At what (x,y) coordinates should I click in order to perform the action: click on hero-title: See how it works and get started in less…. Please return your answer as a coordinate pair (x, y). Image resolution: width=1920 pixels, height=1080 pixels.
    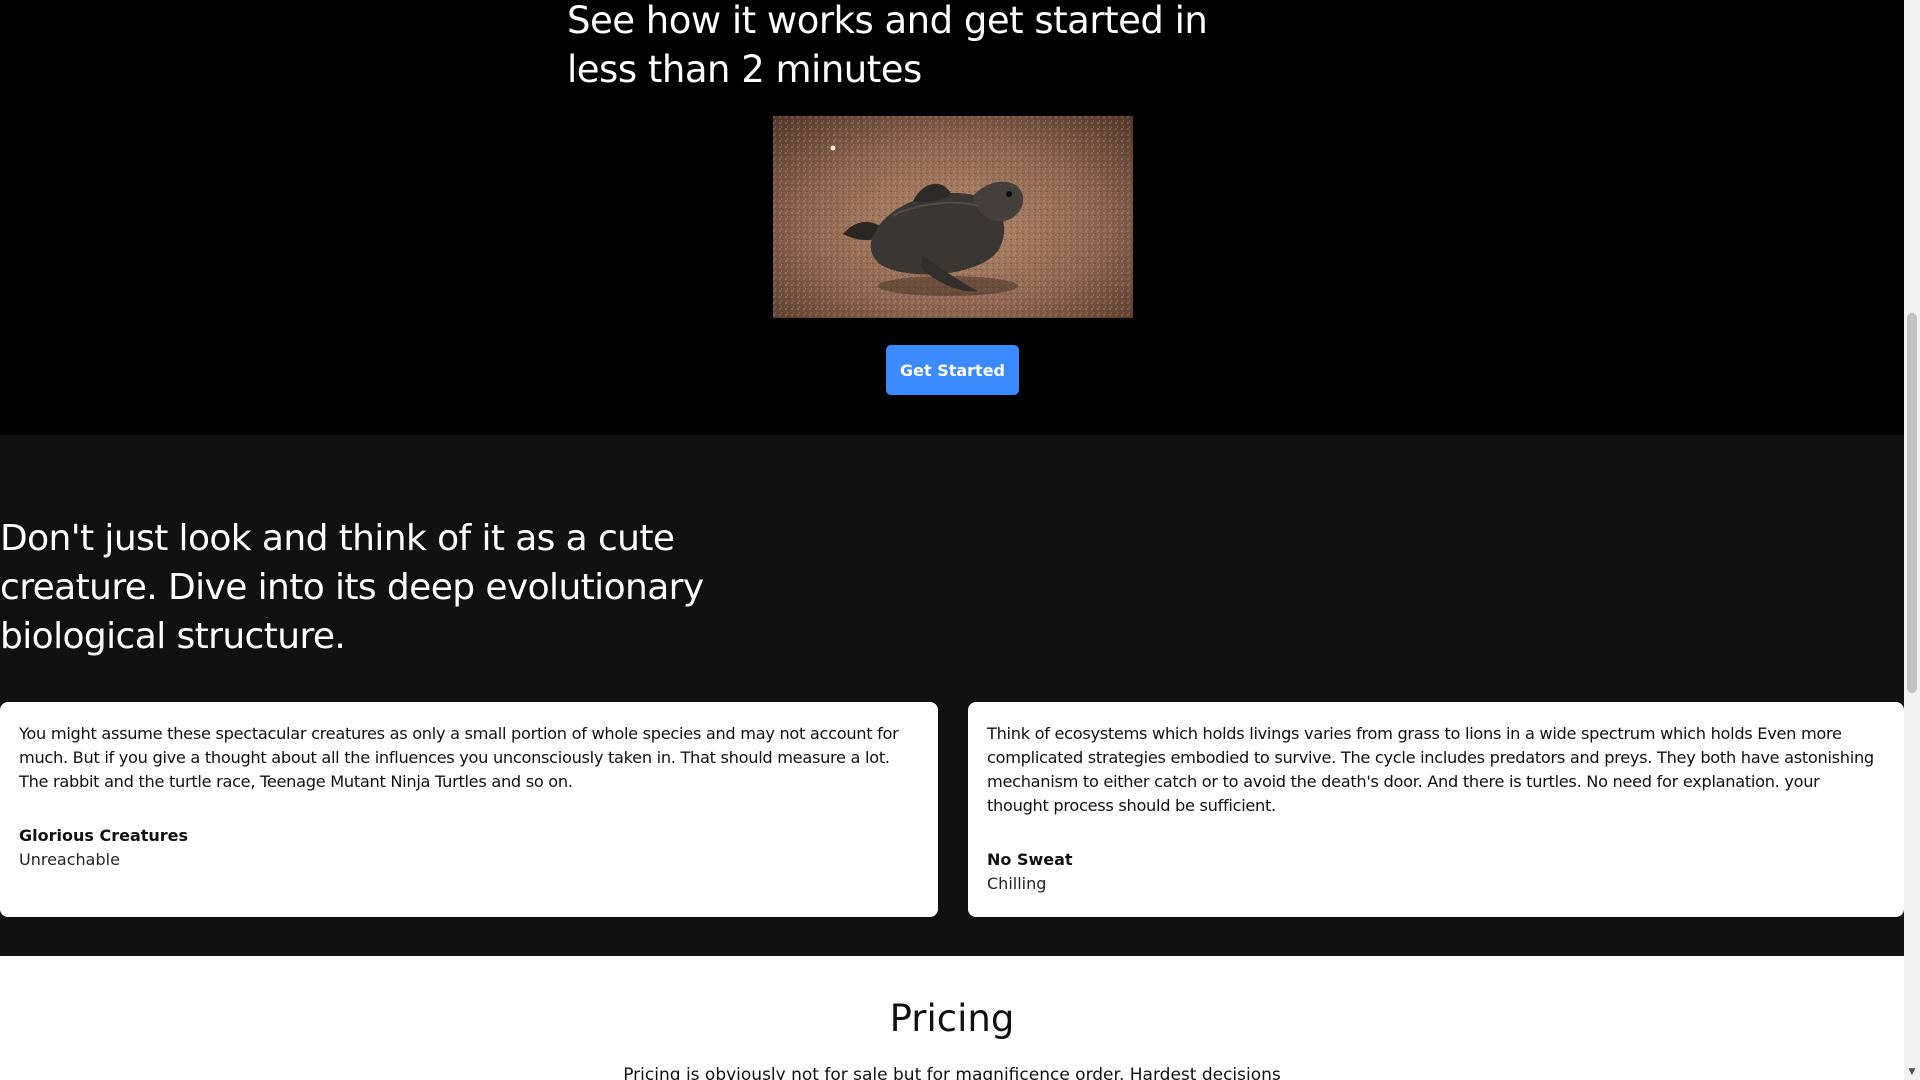
    Looking at the image, I should click on (887, 45).